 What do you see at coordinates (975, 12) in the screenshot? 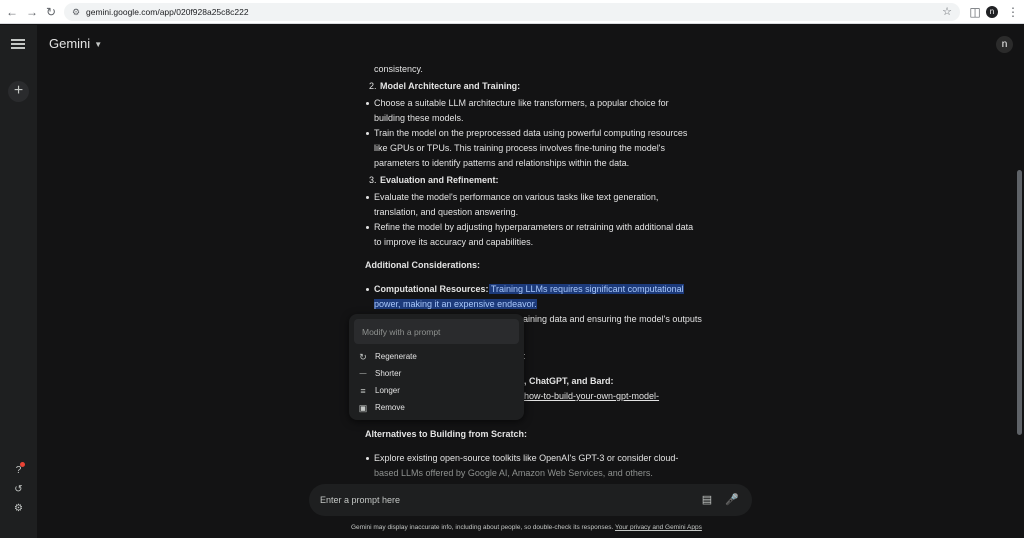
I see `side-panel-icon: ◫` at bounding box center [975, 12].